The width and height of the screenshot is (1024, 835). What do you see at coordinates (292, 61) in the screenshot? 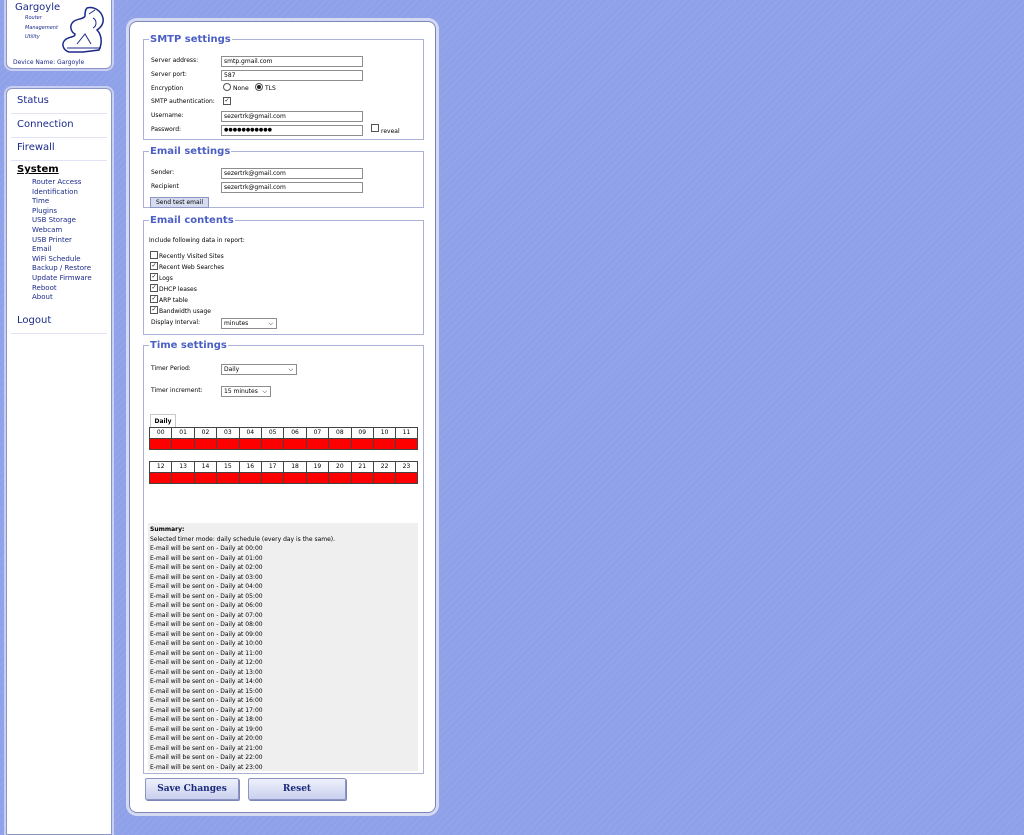
I see `server-address-input: smtp.gmail.com` at bounding box center [292, 61].